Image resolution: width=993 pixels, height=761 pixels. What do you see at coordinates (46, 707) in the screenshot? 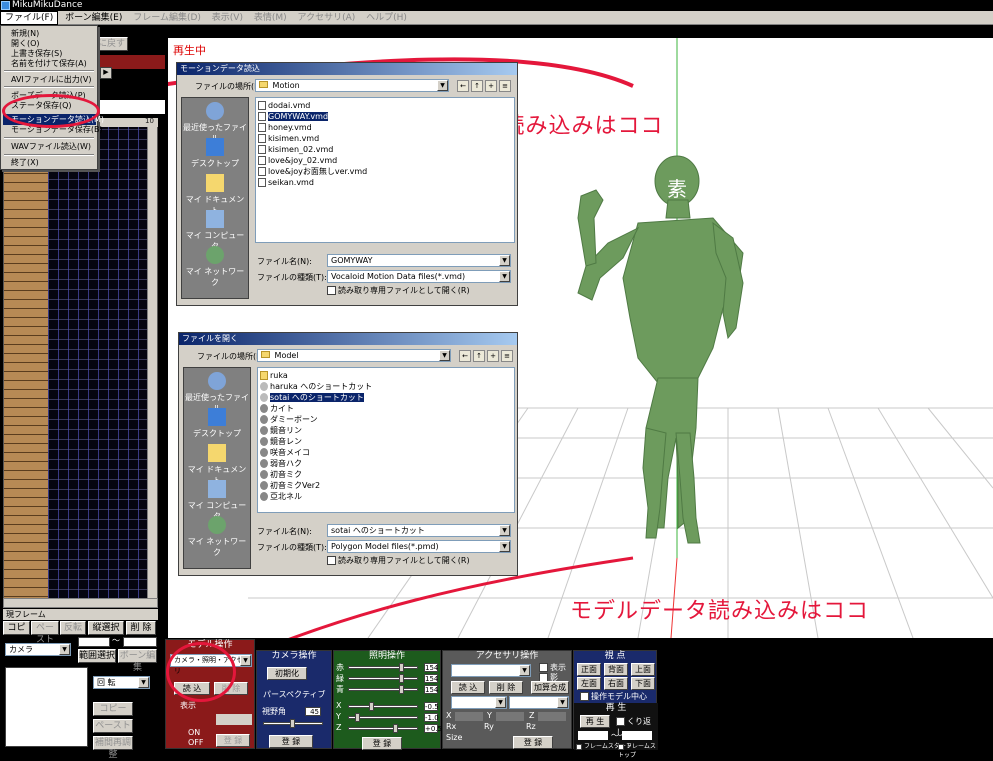
I see `interpolation-curve-box` at bounding box center [46, 707].